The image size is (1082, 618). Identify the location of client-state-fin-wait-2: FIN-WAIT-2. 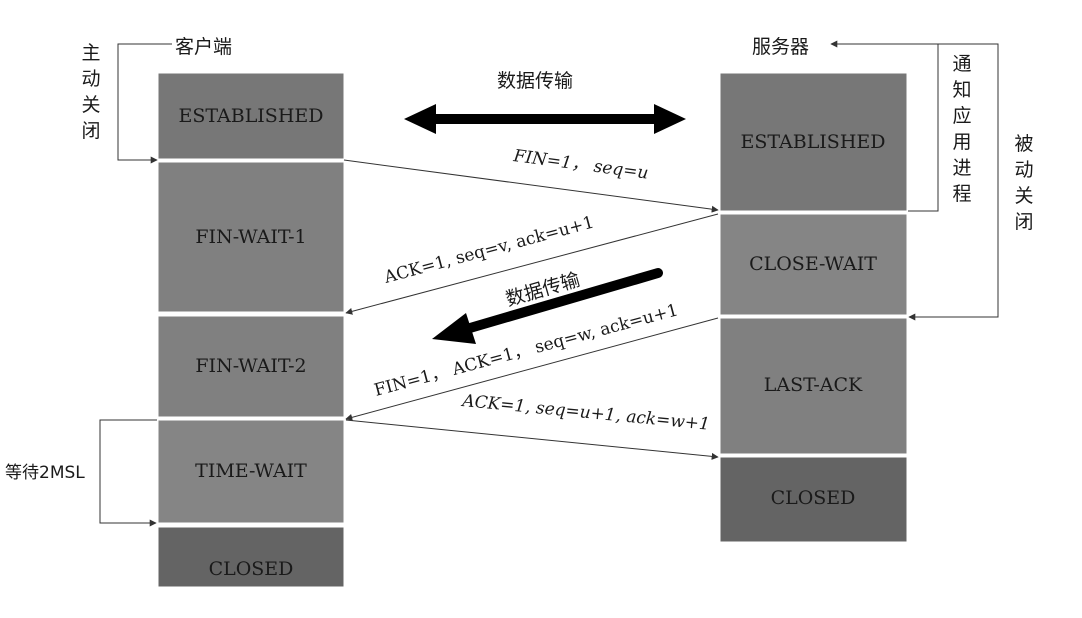
(250, 366).